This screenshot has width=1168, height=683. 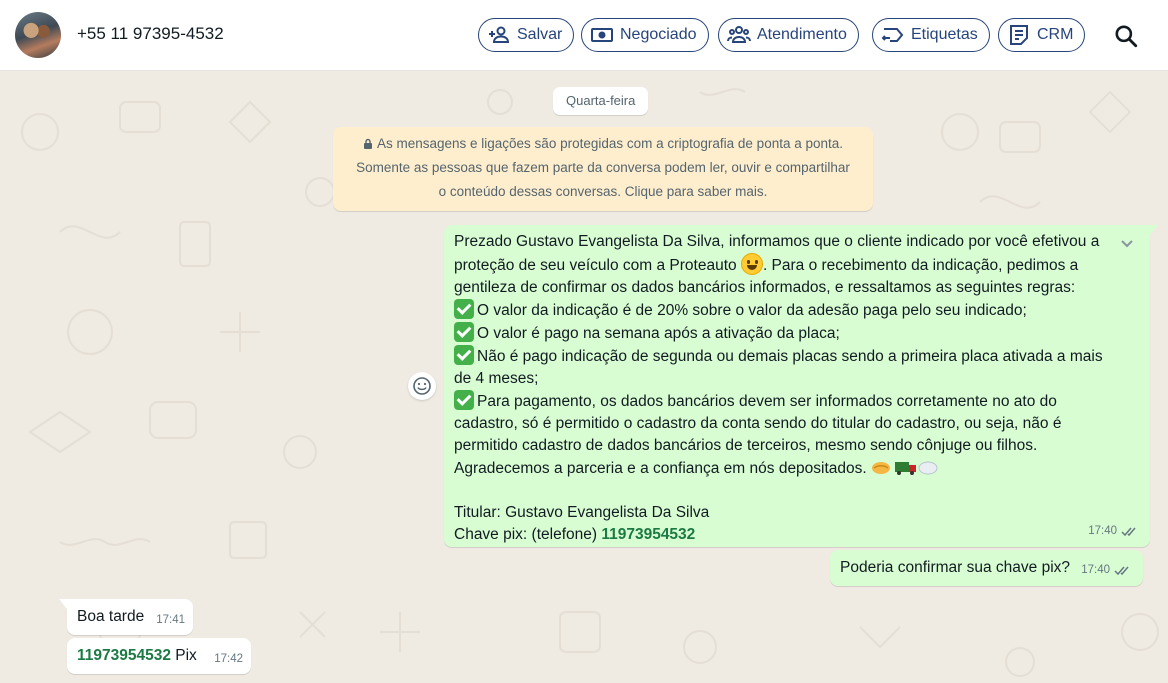 I want to click on message-time: 17:42, so click(x=228, y=659).